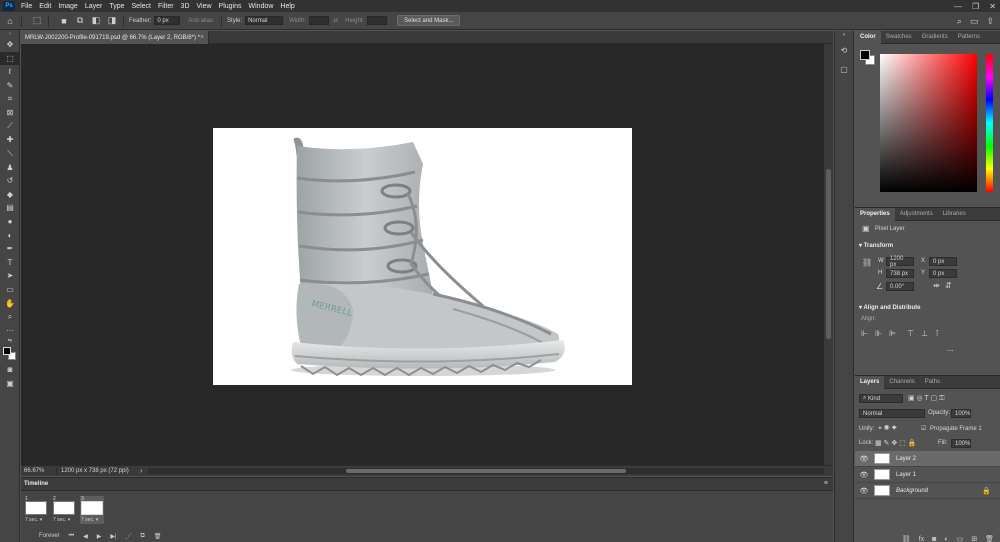 The height and width of the screenshot is (542, 1000). I want to click on new-selection-icon: ■, so click(64, 21).